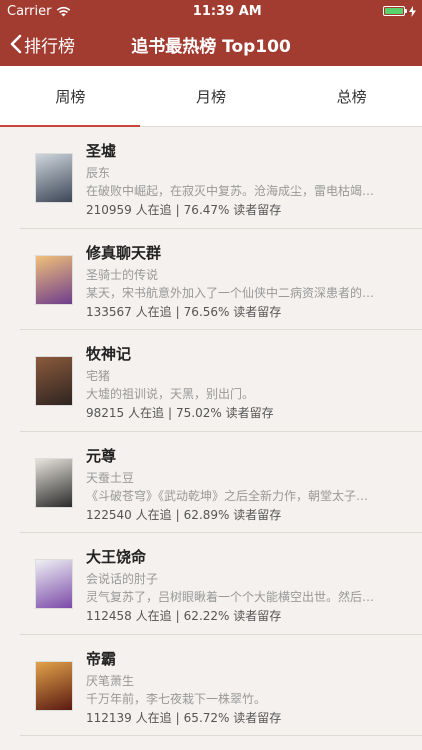 The image size is (422, 750). I want to click on book-title: 帝霸, so click(101, 658).